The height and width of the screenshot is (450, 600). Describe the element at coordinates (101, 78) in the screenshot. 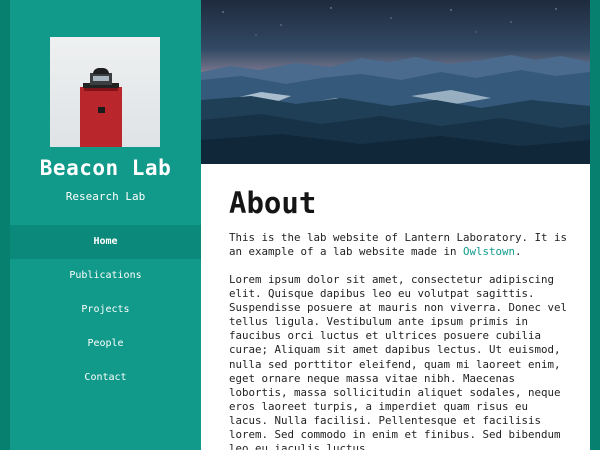

I see `lighthouse-lantern-glass` at that location.